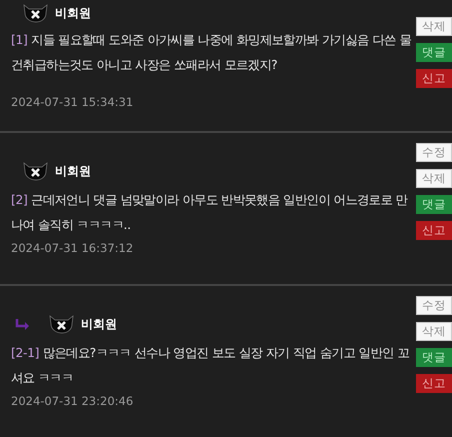 The image size is (452, 437). I want to click on comment-date: 2024-07-31 15:34:31, so click(72, 102).